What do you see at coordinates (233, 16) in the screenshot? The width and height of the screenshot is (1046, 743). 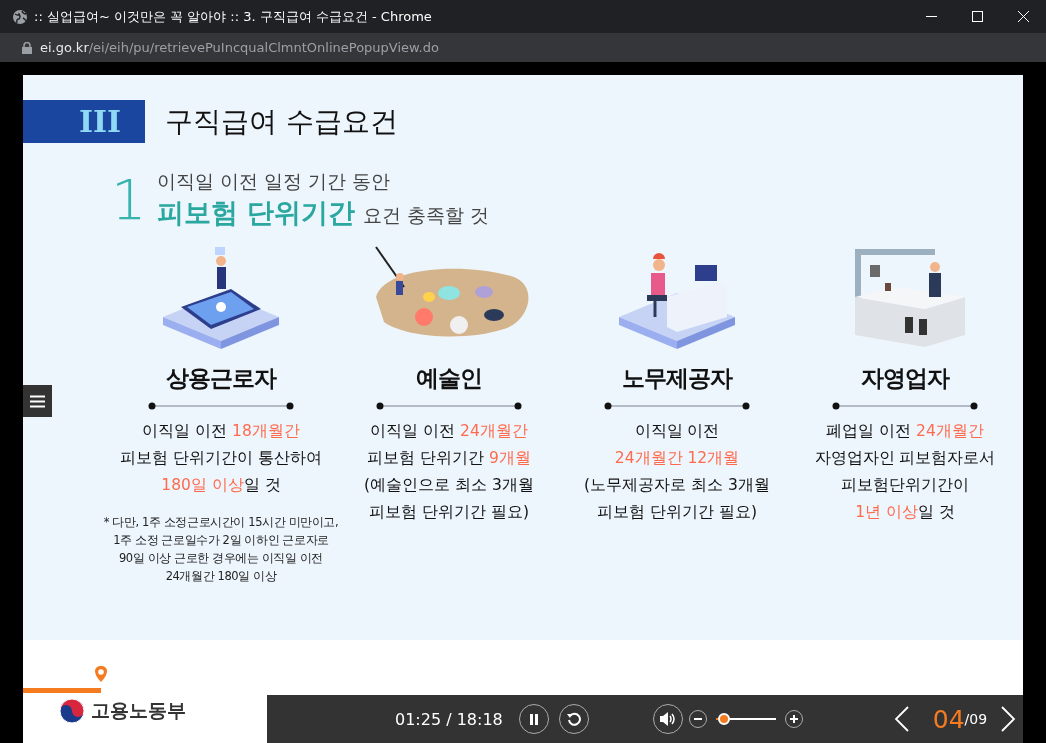 I see `window-title: :: 실업급여~ 이것만은 꼭 알아야 :: 3. 구직급여 수급요건 - Chrome` at bounding box center [233, 16].